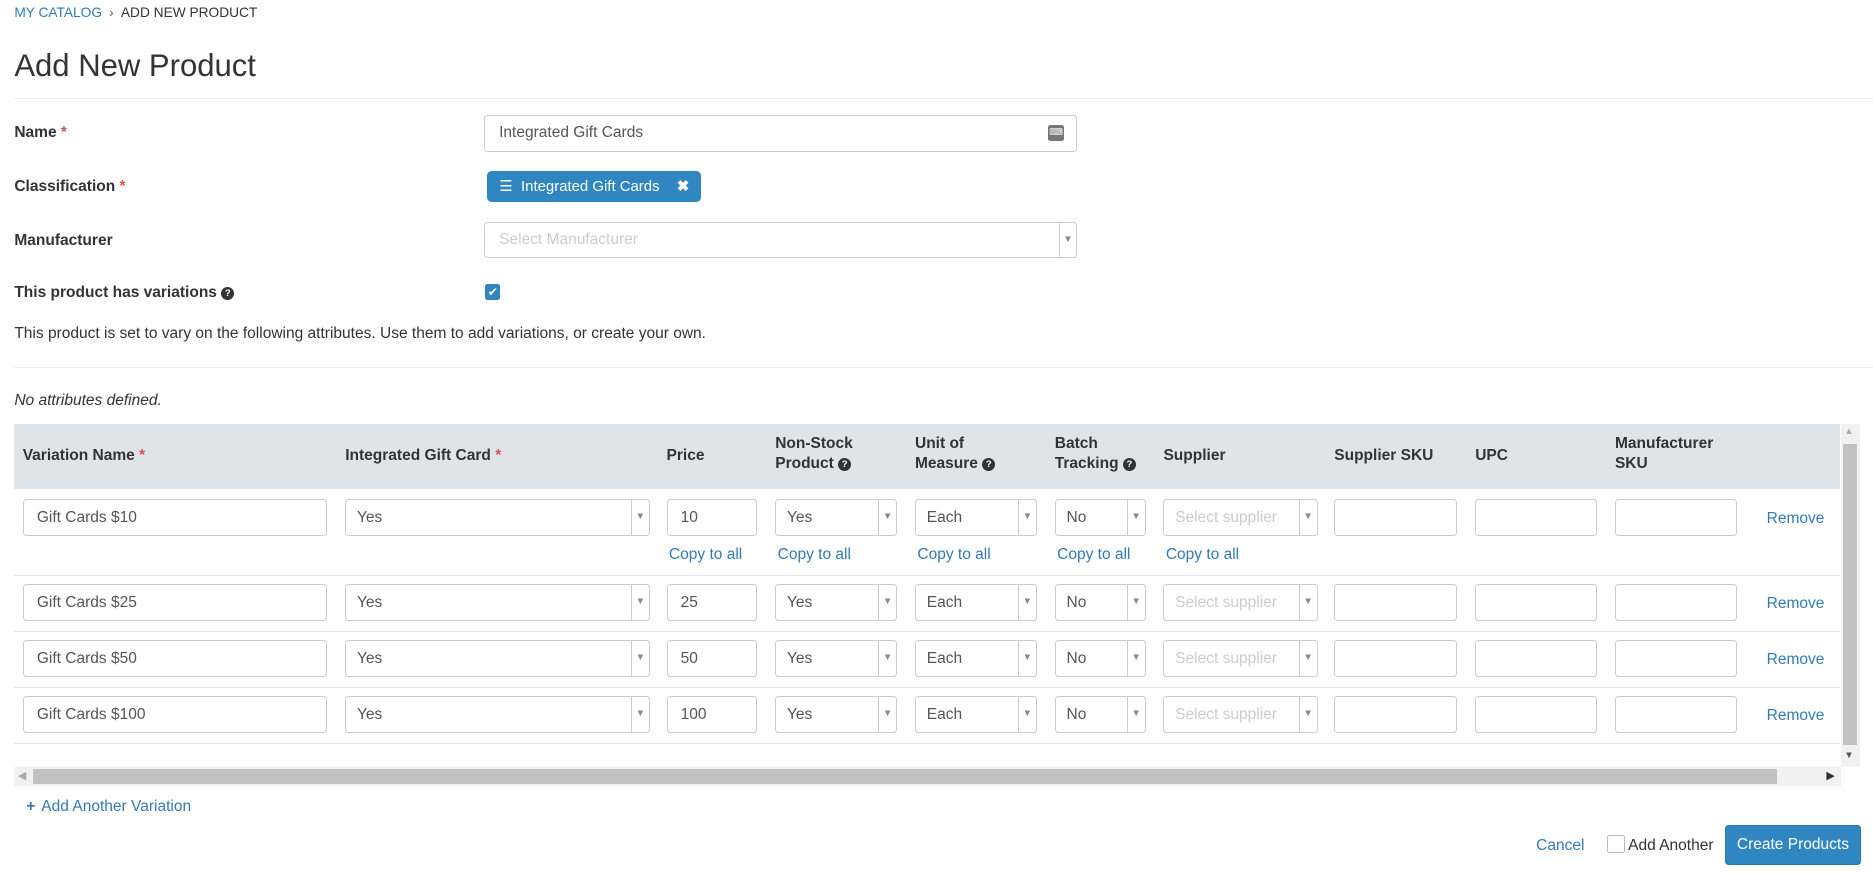 The height and width of the screenshot is (873, 1873). I want to click on variation-name-input: Gift Cards $25, so click(175, 603).